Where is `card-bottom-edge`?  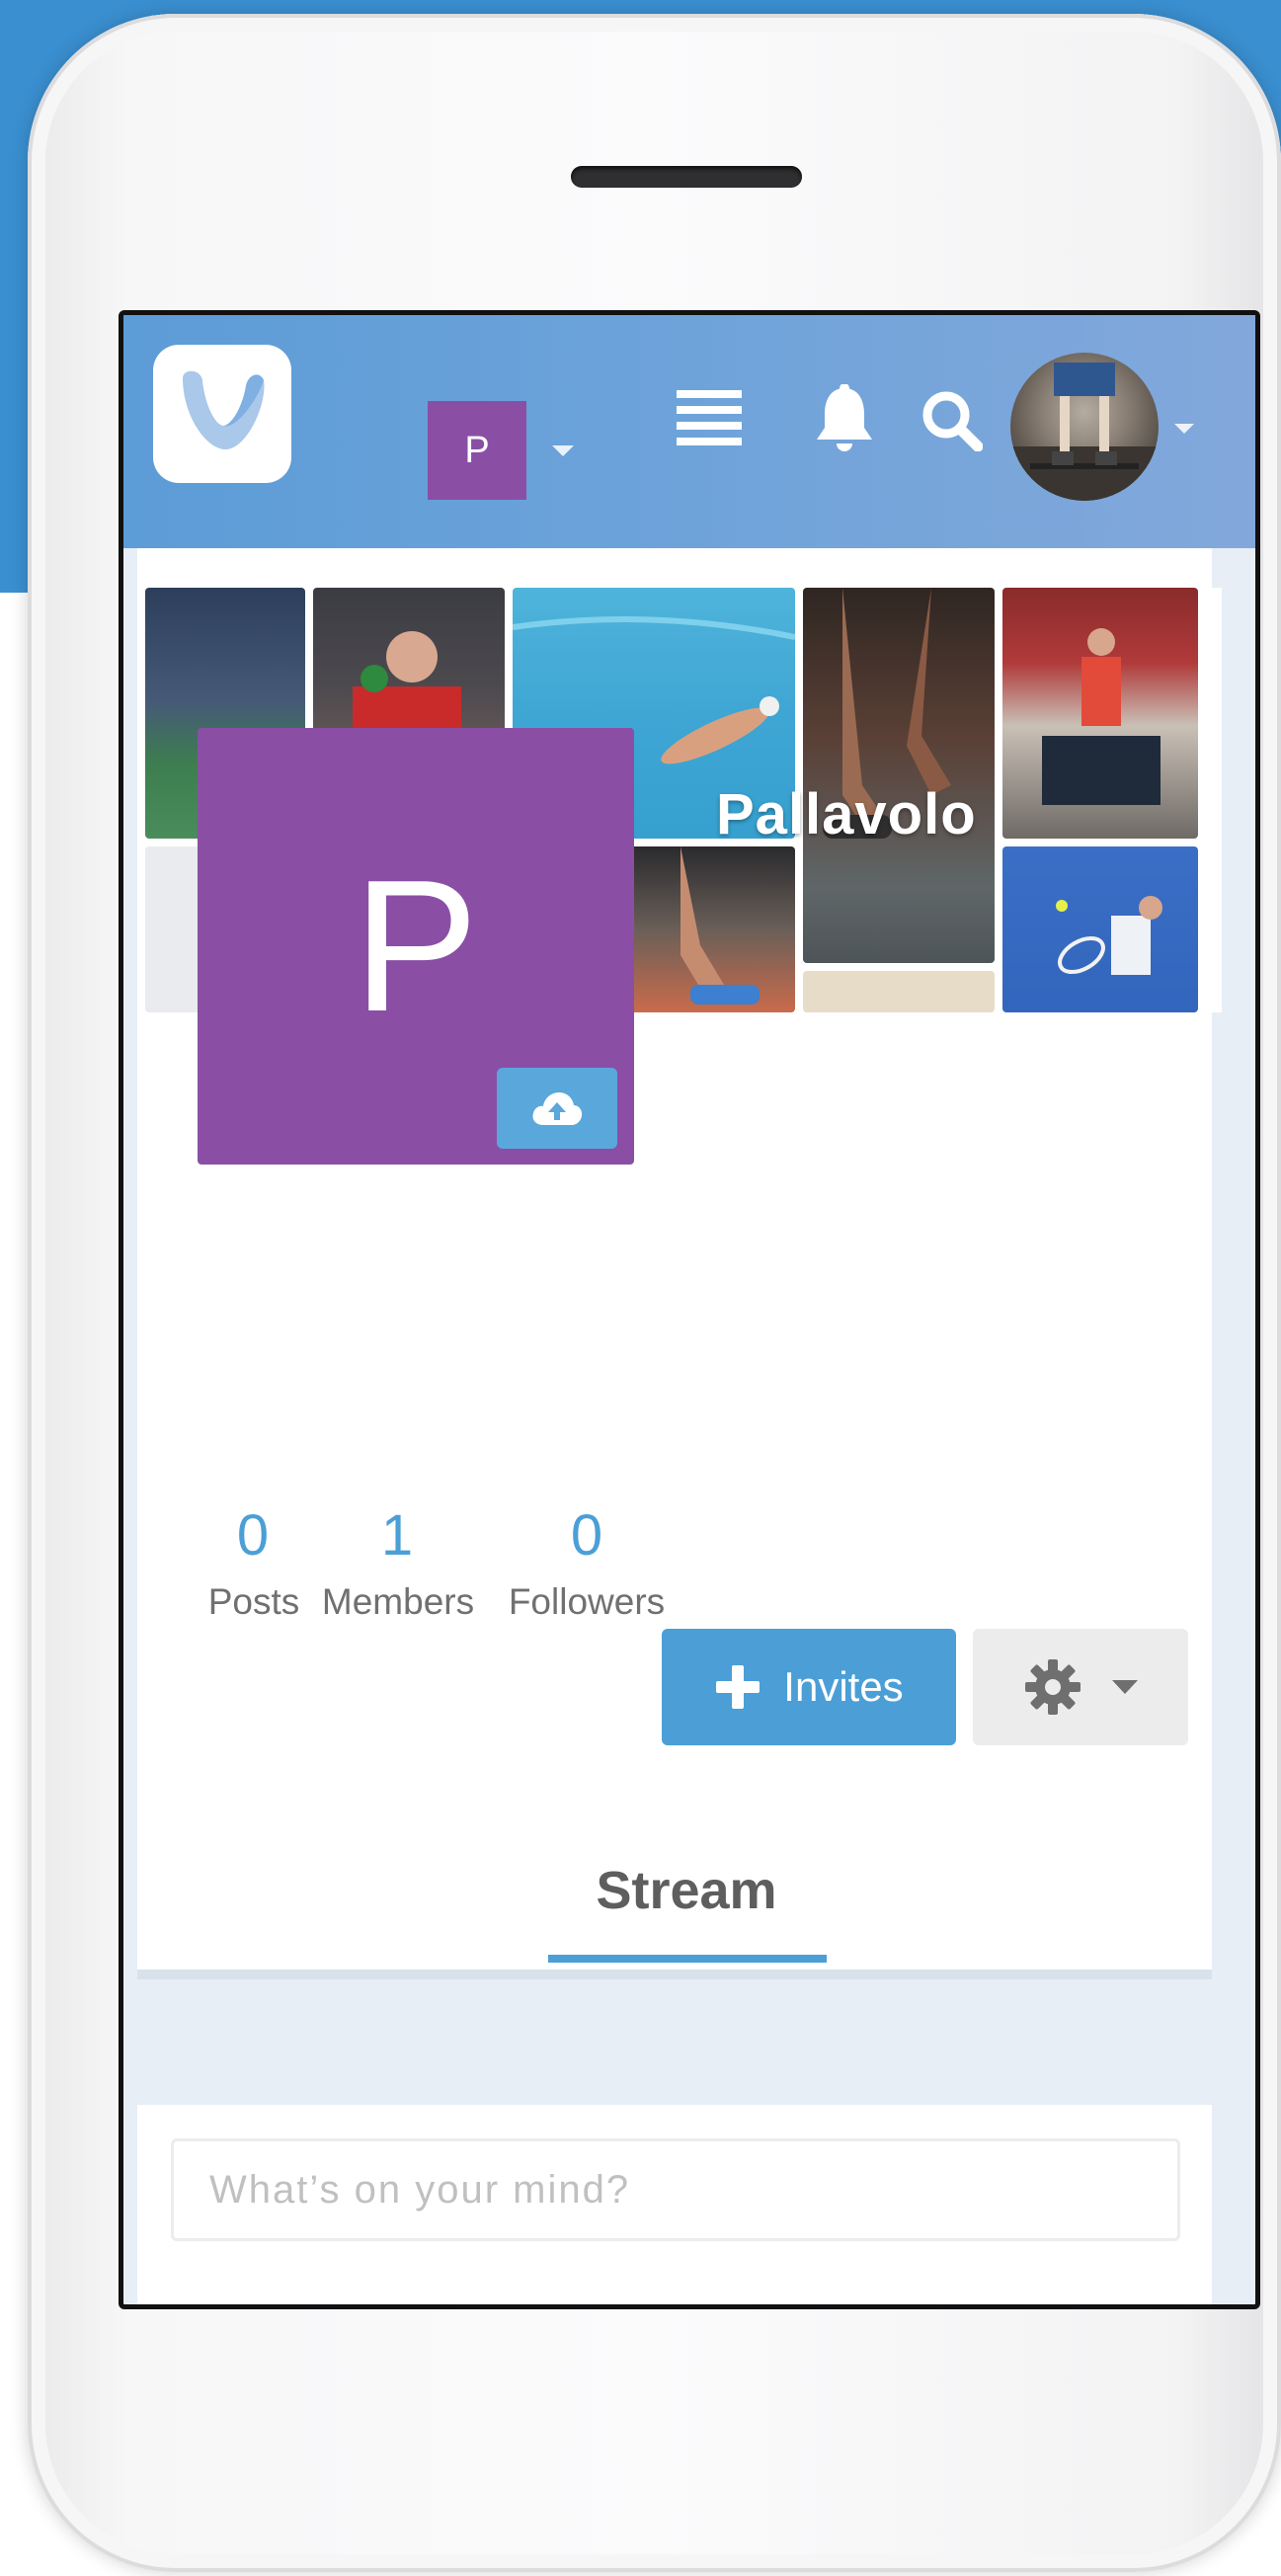
card-bottom-edge is located at coordinates (674, 1974).